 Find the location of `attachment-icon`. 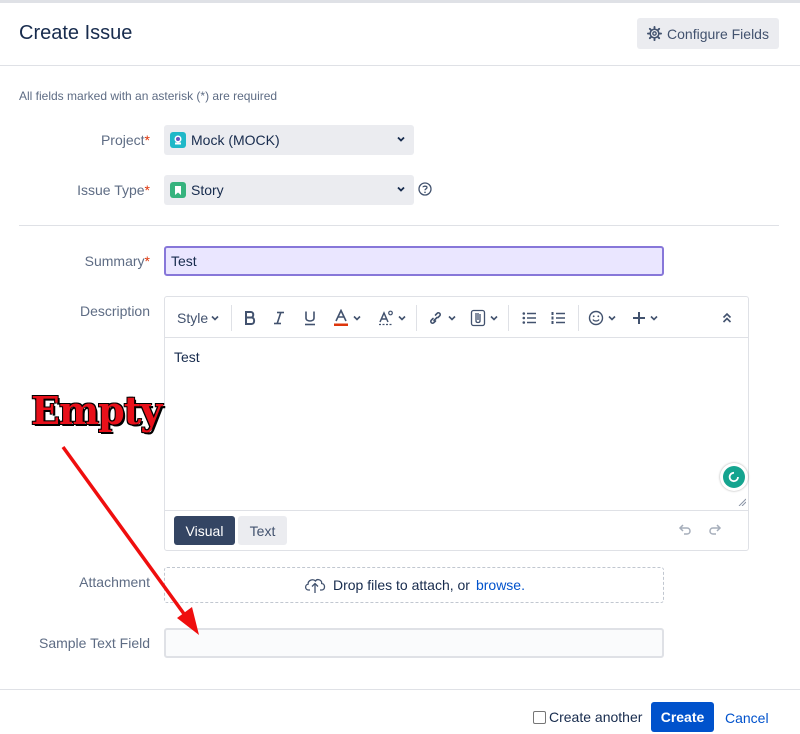

attachment-icon is located at coordinates (478, 318).